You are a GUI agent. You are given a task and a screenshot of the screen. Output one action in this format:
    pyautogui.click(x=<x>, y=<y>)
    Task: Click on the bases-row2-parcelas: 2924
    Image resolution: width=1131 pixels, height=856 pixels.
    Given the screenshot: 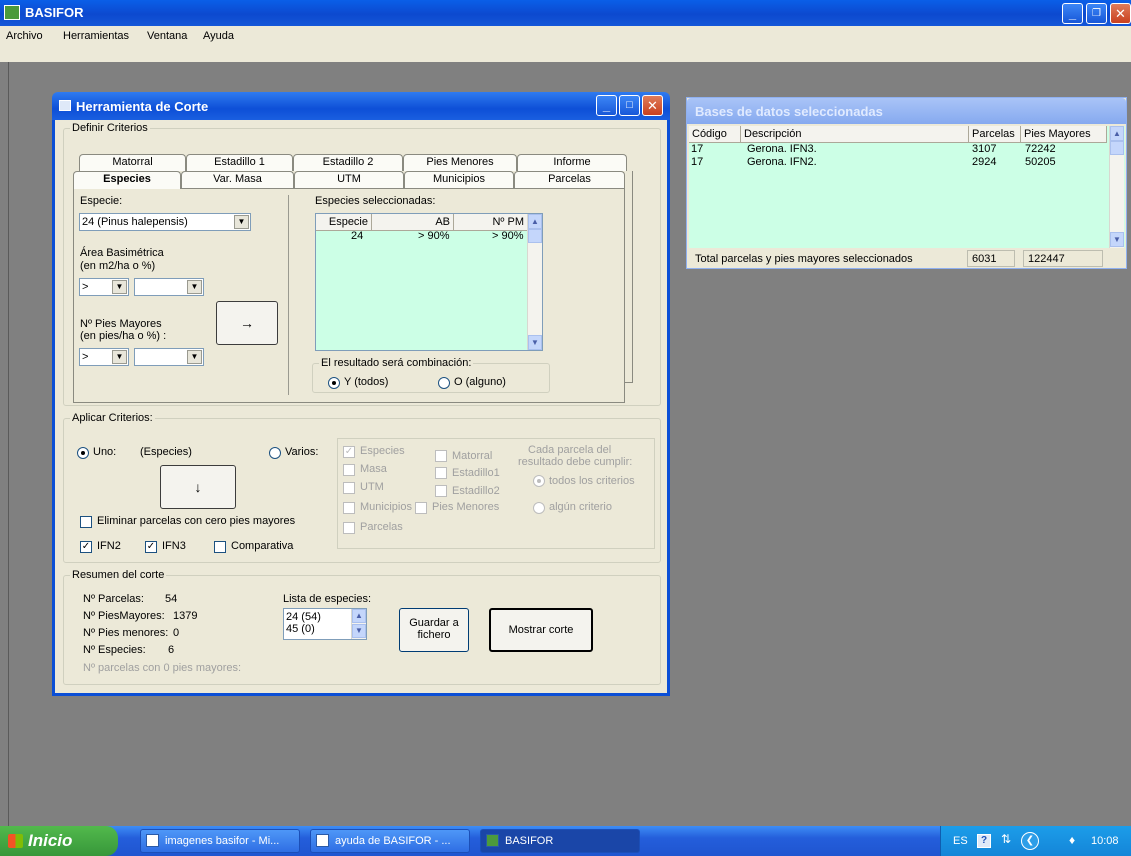 What is the action you would take?
    pyautogui.click(x=984, y=162)
    